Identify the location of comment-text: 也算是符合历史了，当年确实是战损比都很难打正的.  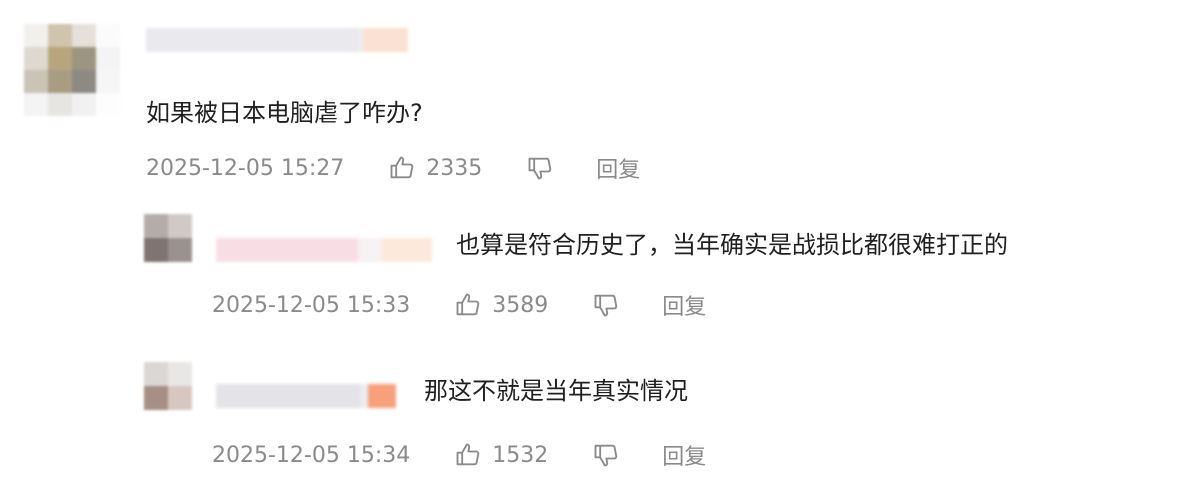
(732, 245).